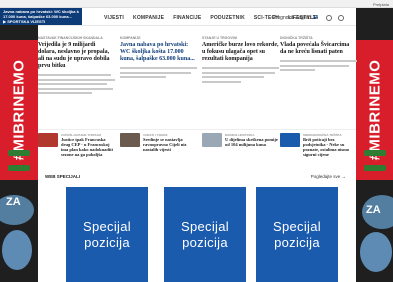 Image resolution: width=393 pixels, height=282 pixels. What do you see at coordinates (315, 18) in the screenshot?
I see `weather-value: 34` at bounding box center [315, 18].